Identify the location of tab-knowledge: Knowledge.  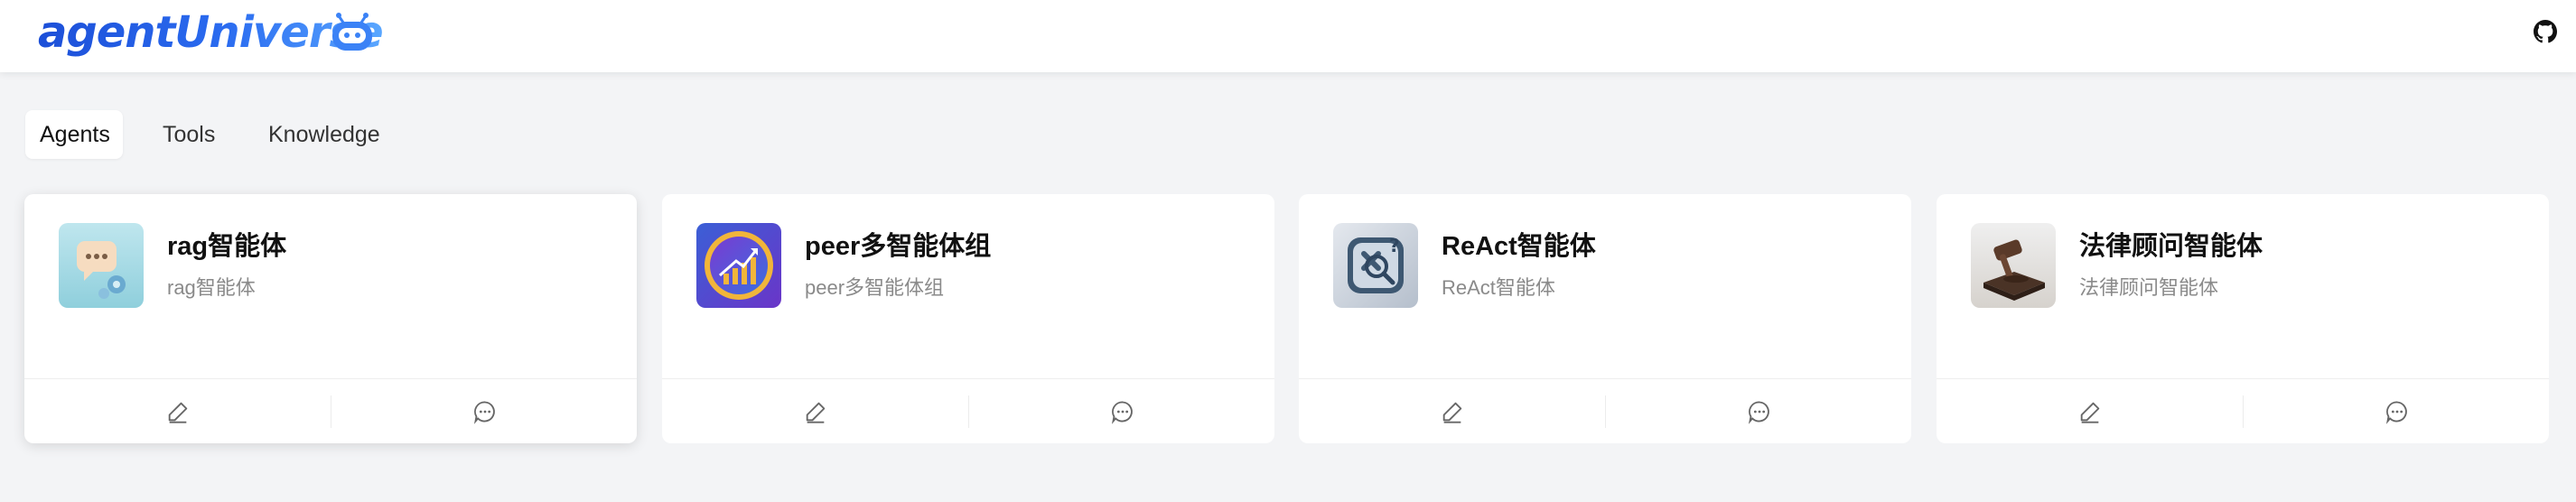
(324, 134).